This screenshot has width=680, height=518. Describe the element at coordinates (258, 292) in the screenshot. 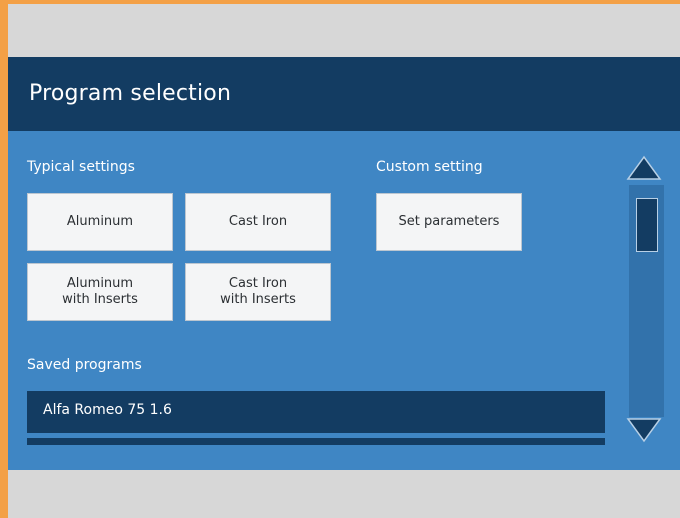

I see `cast-iron-with-inserts-button: Cast Iron with Inserts` at that location.